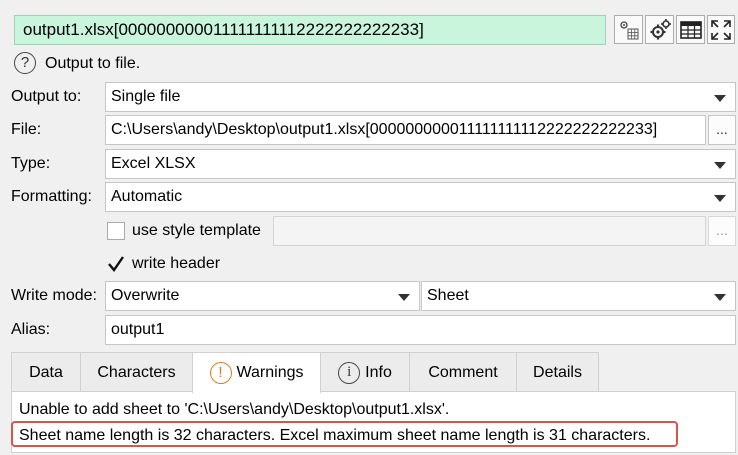  What do you see at coordinates (420, 164) in the screenshot?
I see `type-select: Excel XLSX` at bounding box center [420, 164].